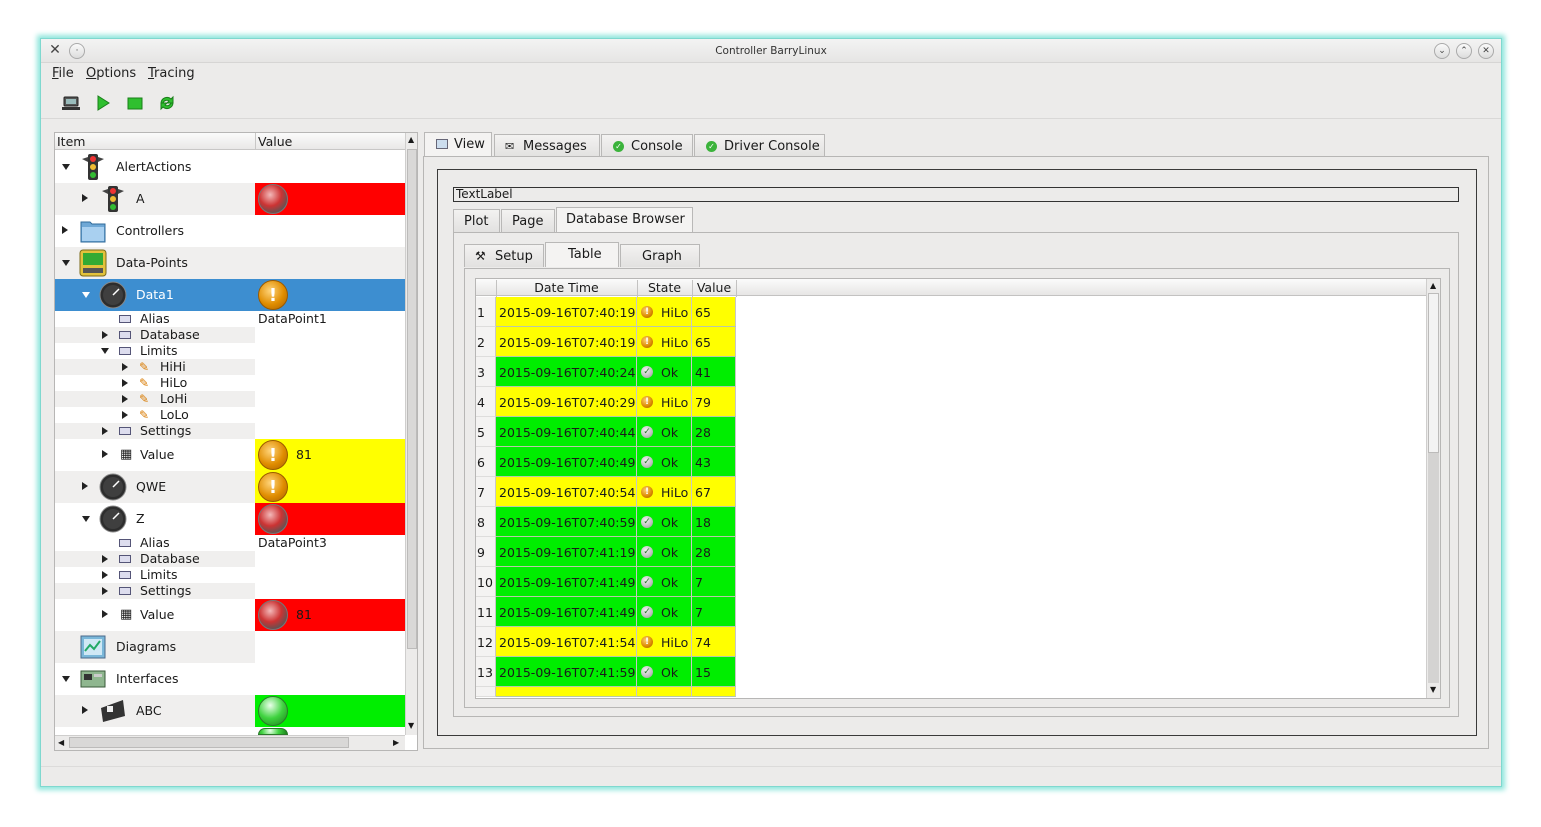  What do you see at coordinates (61, 742) in the screenshot?
I see `scroll-left-icon: ◀` at bounding box center [61, 742].